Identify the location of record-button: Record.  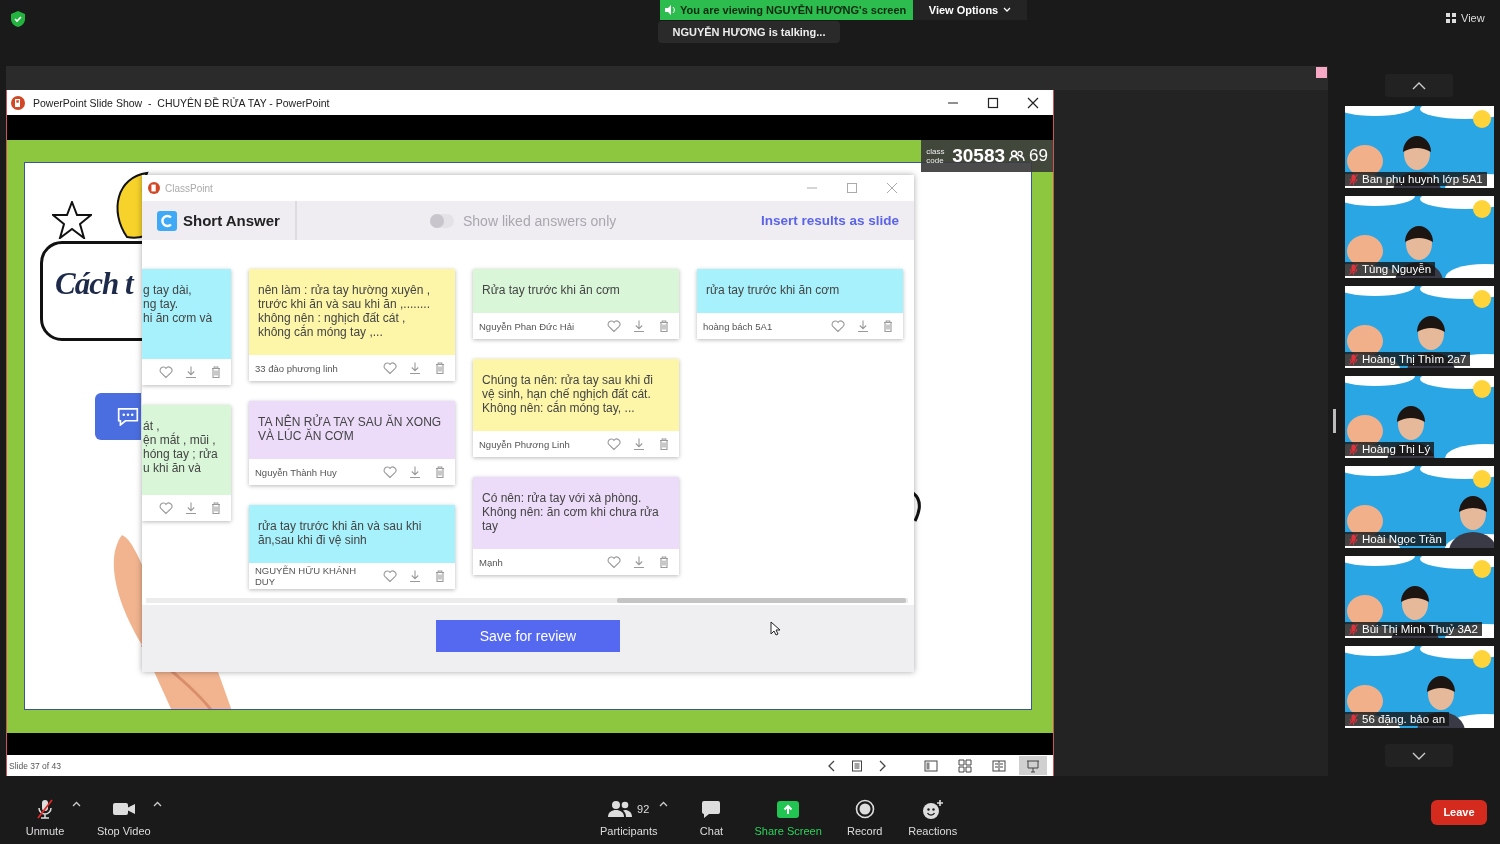
(864, 817).